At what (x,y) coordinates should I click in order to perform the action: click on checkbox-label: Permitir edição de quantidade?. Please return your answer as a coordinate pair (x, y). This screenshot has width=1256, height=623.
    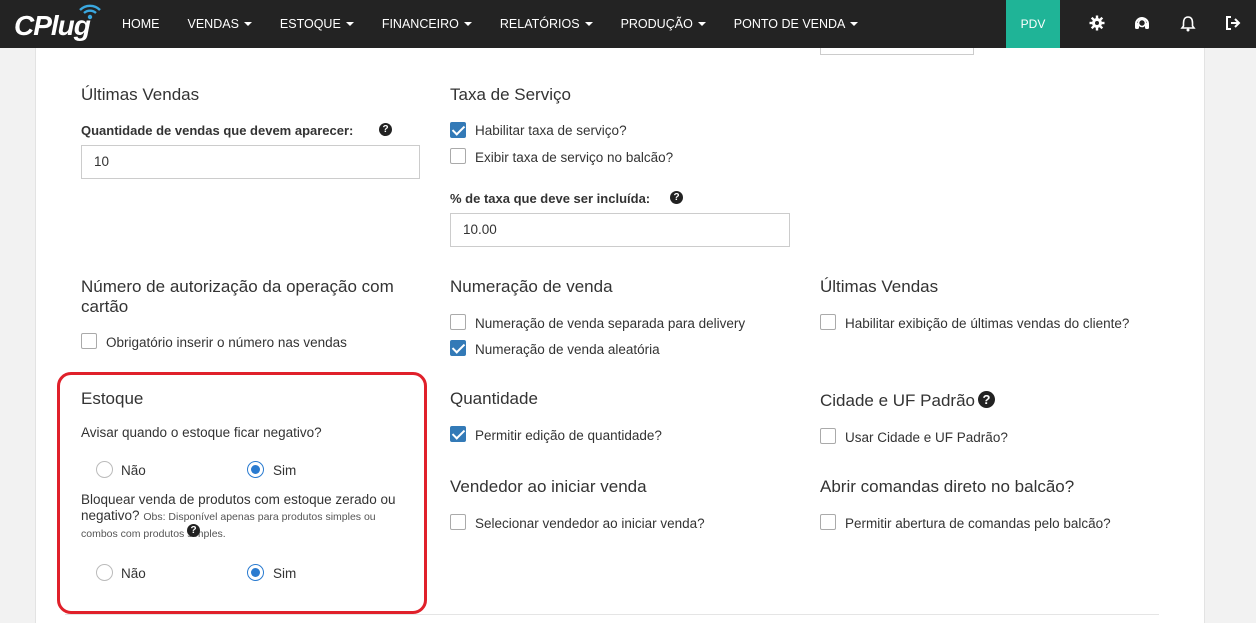
    Looking at the image, I should click on (568, 435).